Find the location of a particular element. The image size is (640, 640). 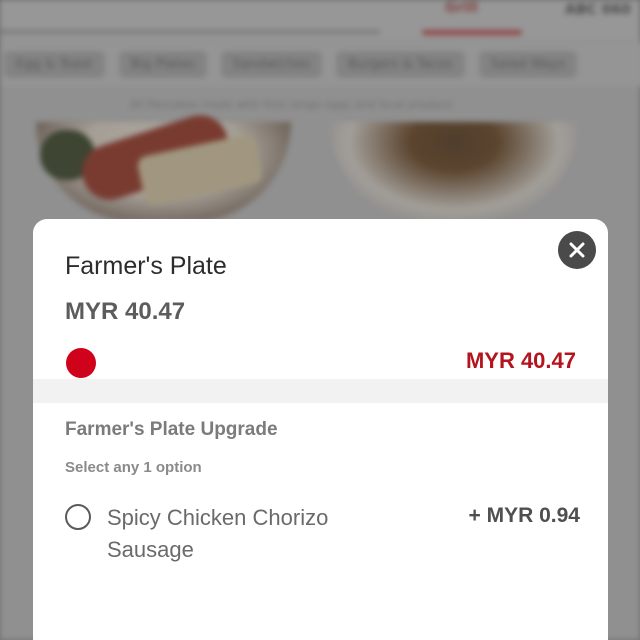

close-icon is located at coordinates (577, 250).